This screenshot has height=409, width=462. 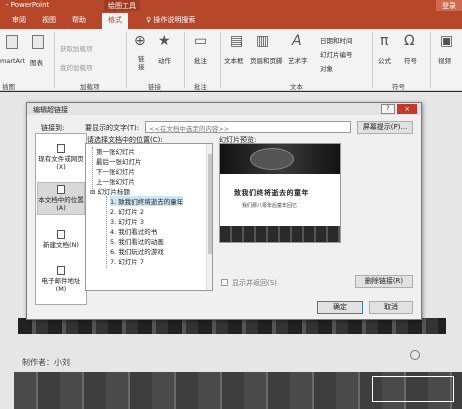 I want to click on dialog-titlebar: 编辑超链接 ? ×, so click(x=224, y=109).